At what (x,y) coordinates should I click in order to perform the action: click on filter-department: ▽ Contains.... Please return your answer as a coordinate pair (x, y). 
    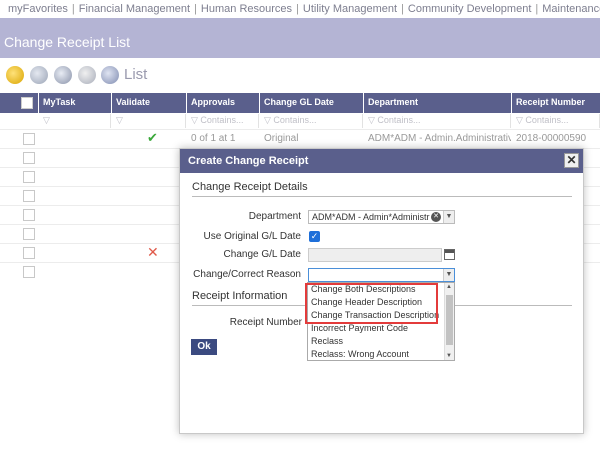
    Looking at the image, I should click on (437, 121).